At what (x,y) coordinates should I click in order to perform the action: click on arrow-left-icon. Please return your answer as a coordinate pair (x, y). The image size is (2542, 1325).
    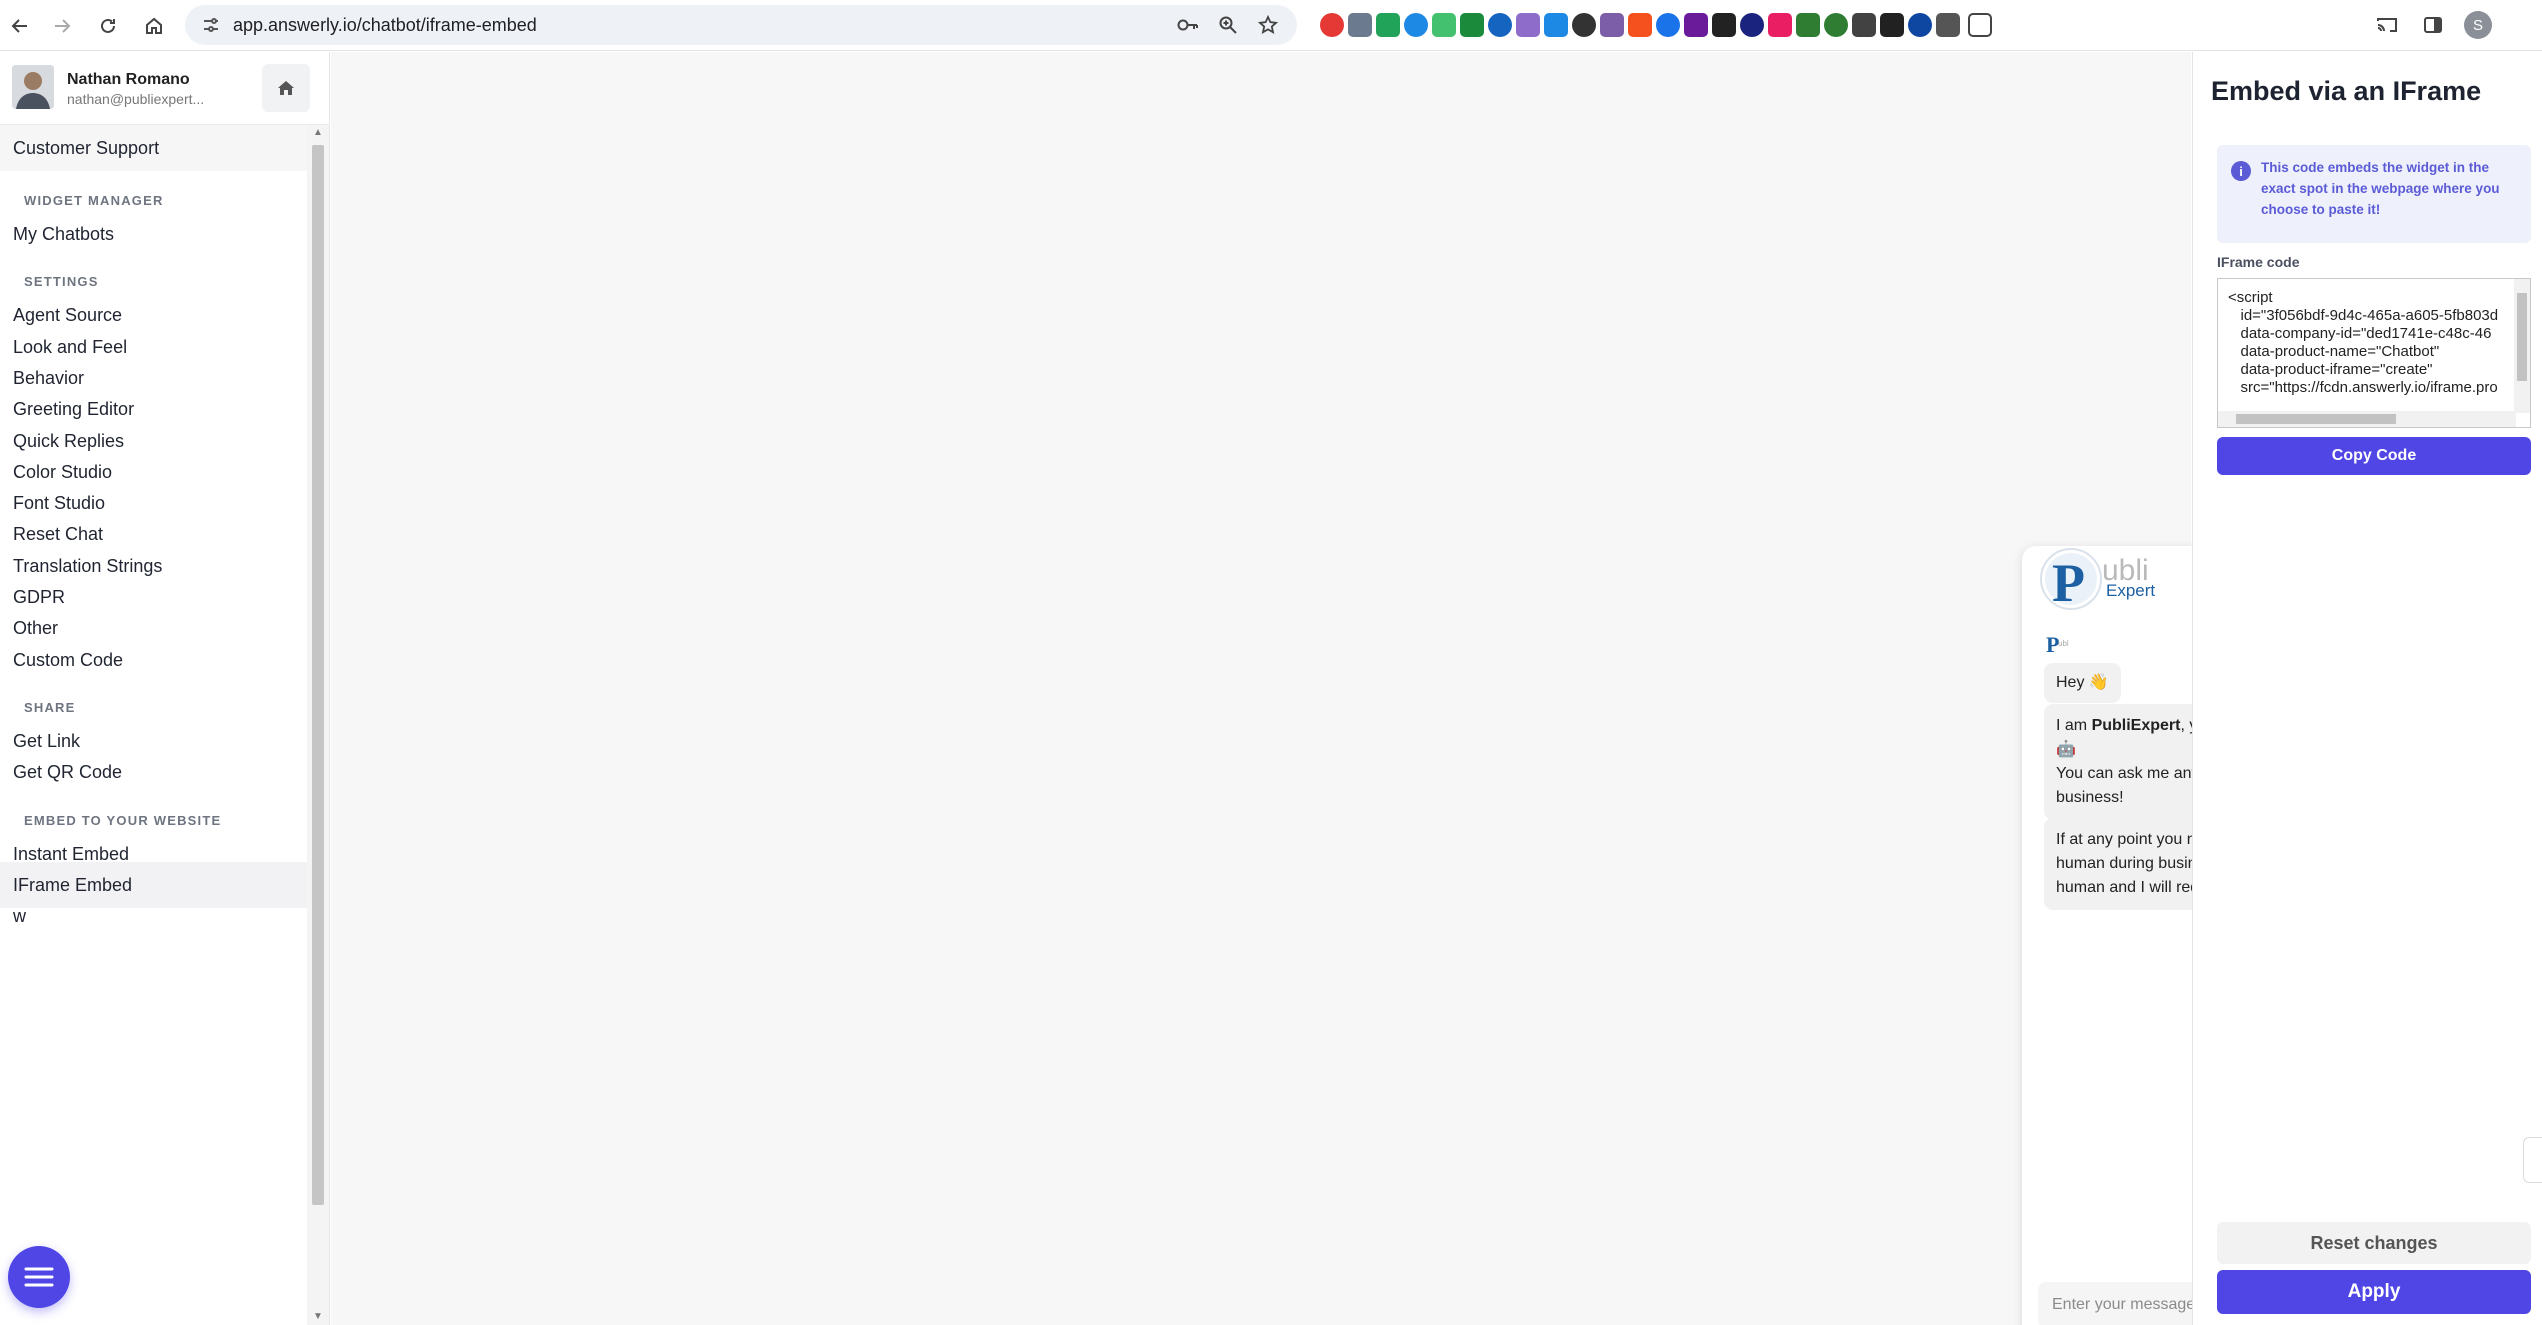
    Looking at the image, I should click on (19, 26).